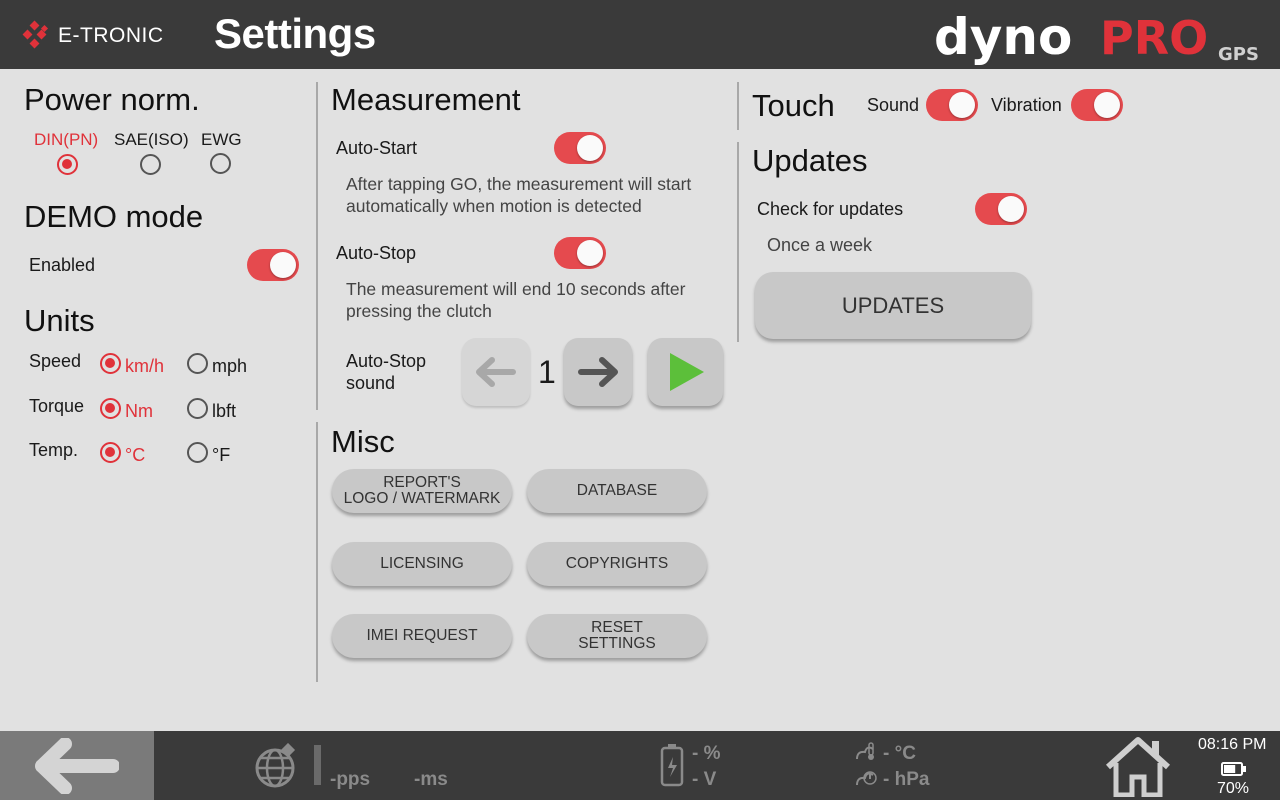 This screenshot has height=800, width=1280. I want to click on sound-play-button, so click(685, 372).